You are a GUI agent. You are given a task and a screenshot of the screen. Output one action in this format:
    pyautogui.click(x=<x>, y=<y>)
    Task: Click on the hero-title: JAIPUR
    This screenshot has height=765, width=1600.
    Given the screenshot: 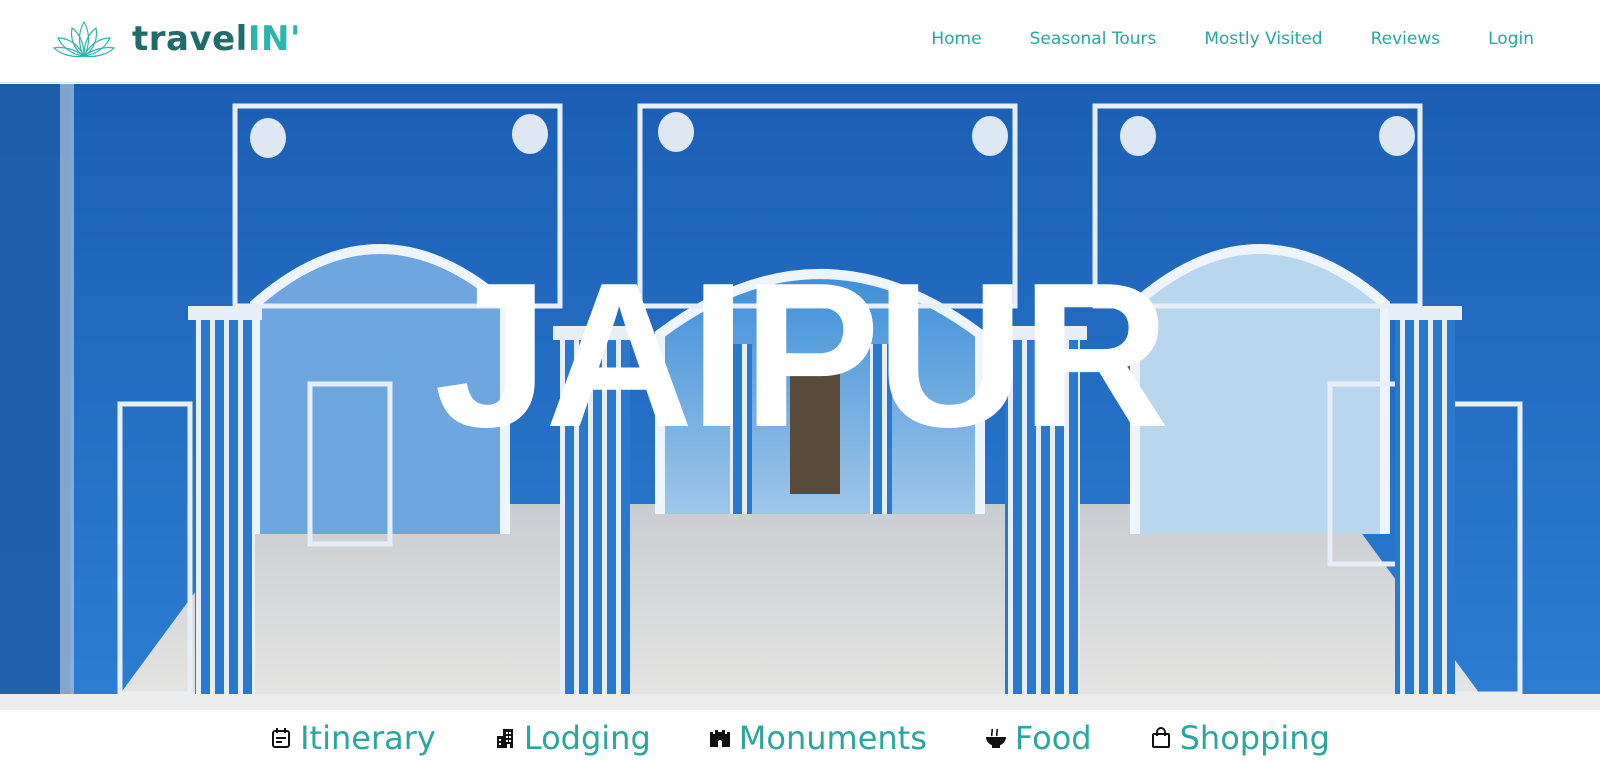 What is the action you would take?
    pyautogui.click(x=802, y=355)
    